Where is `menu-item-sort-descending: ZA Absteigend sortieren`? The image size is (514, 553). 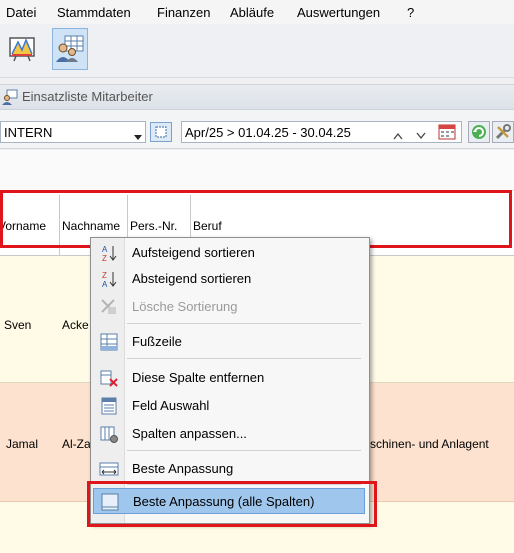
menu-item-sort-descending: ZA Absteigend sortieren is located at coordinates (229, 279).